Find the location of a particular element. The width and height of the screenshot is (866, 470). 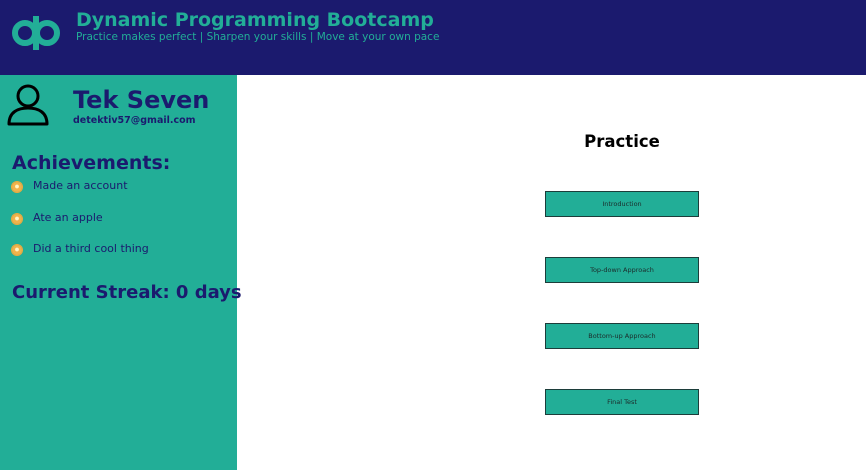

practice-title: Practice is located at coordinates (622, 141).